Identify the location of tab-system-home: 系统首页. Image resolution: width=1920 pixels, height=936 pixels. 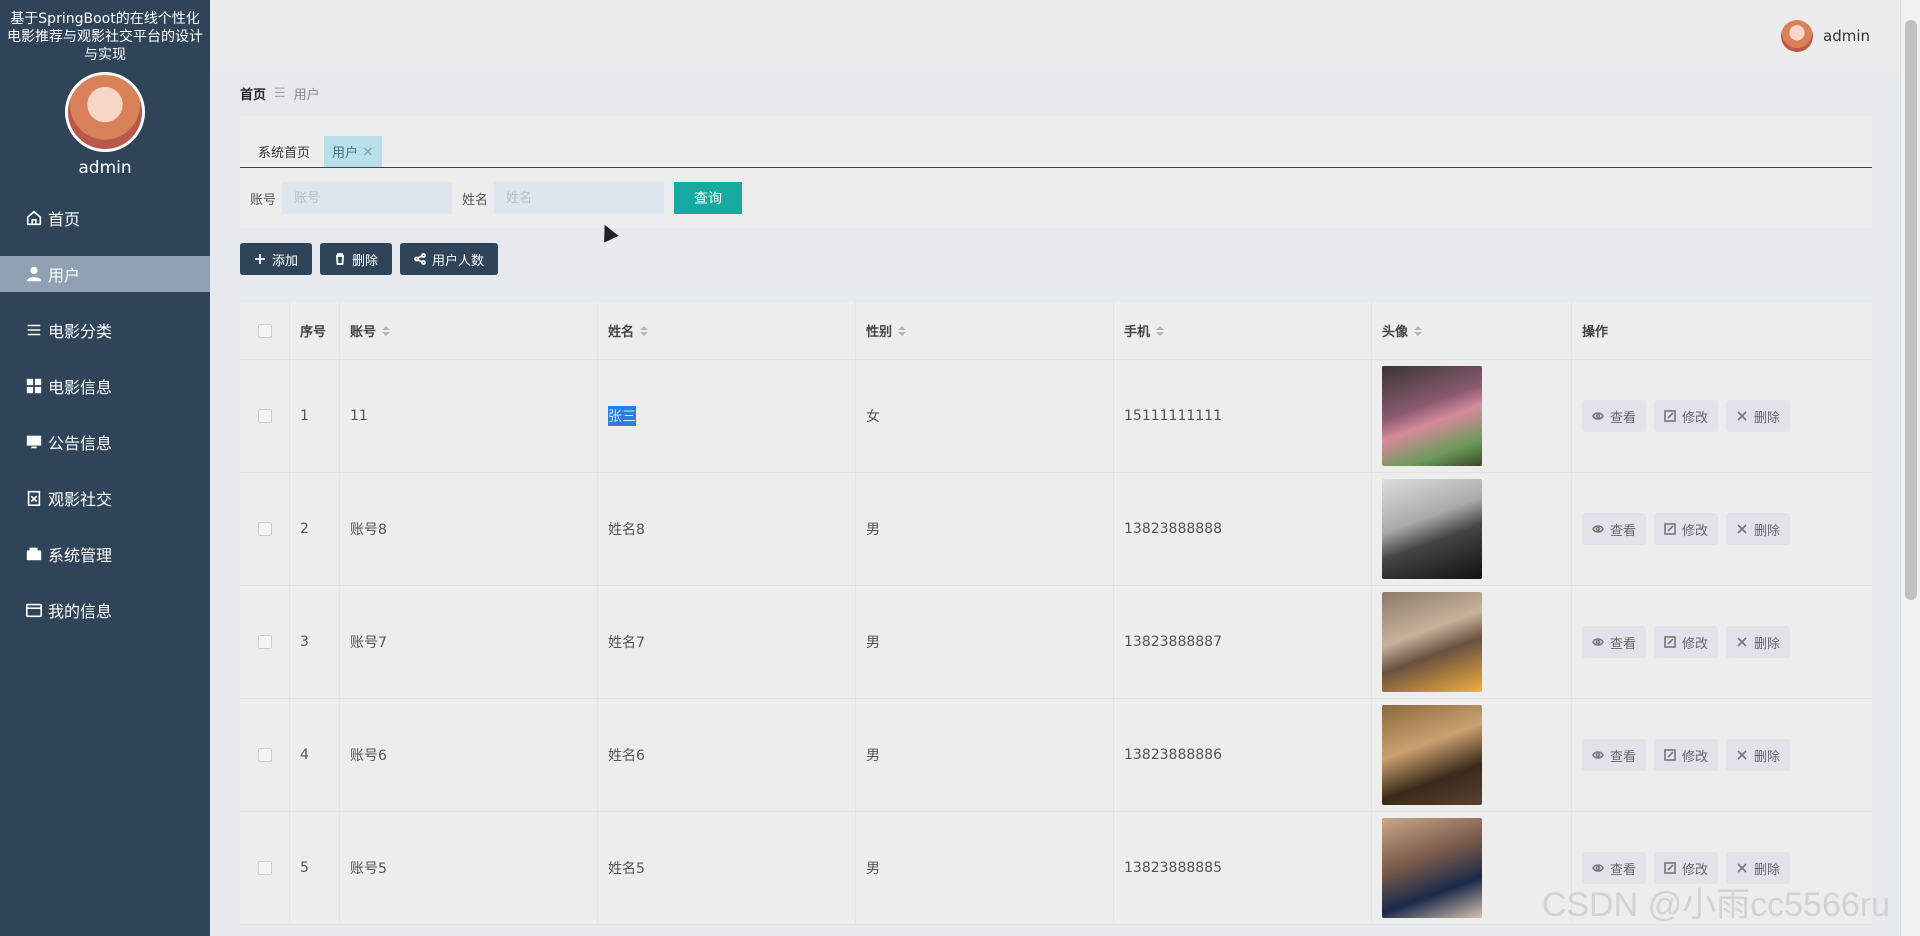
(284, 151).